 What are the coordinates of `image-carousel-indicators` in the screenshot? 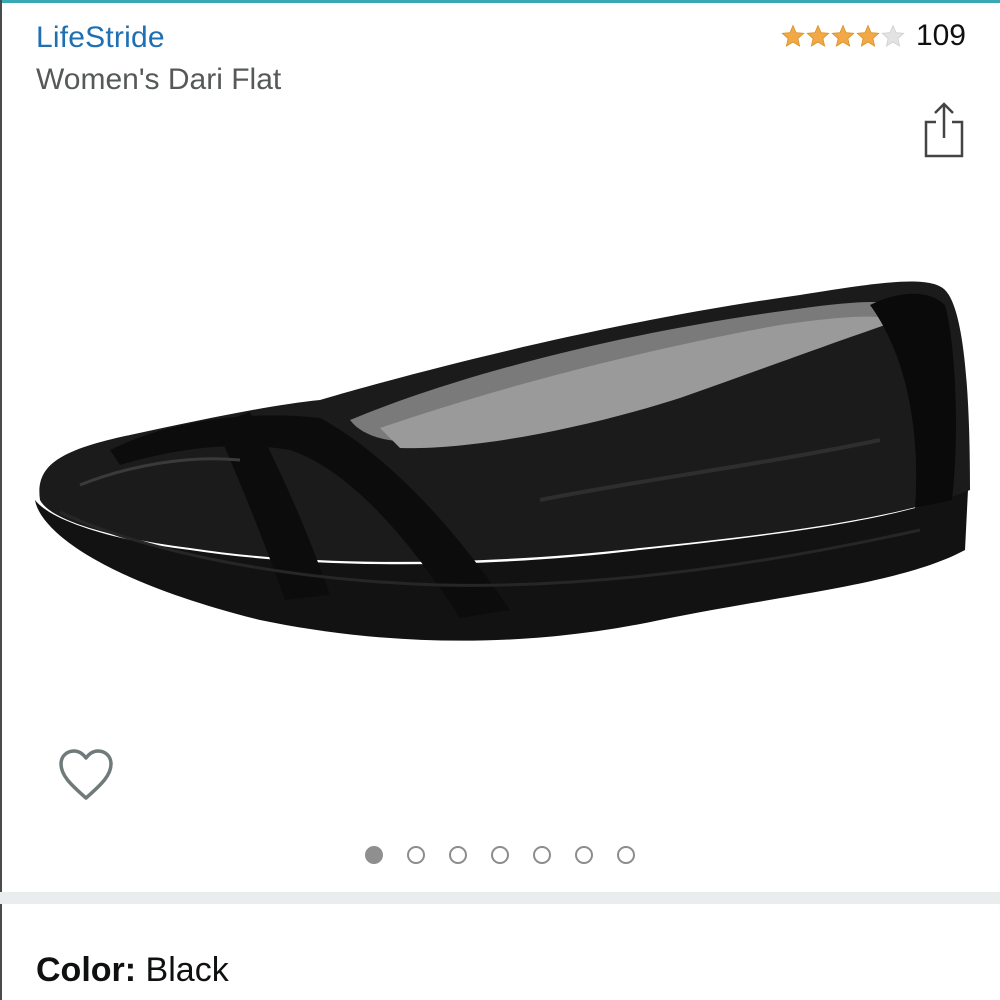 It's located at (500, 855).